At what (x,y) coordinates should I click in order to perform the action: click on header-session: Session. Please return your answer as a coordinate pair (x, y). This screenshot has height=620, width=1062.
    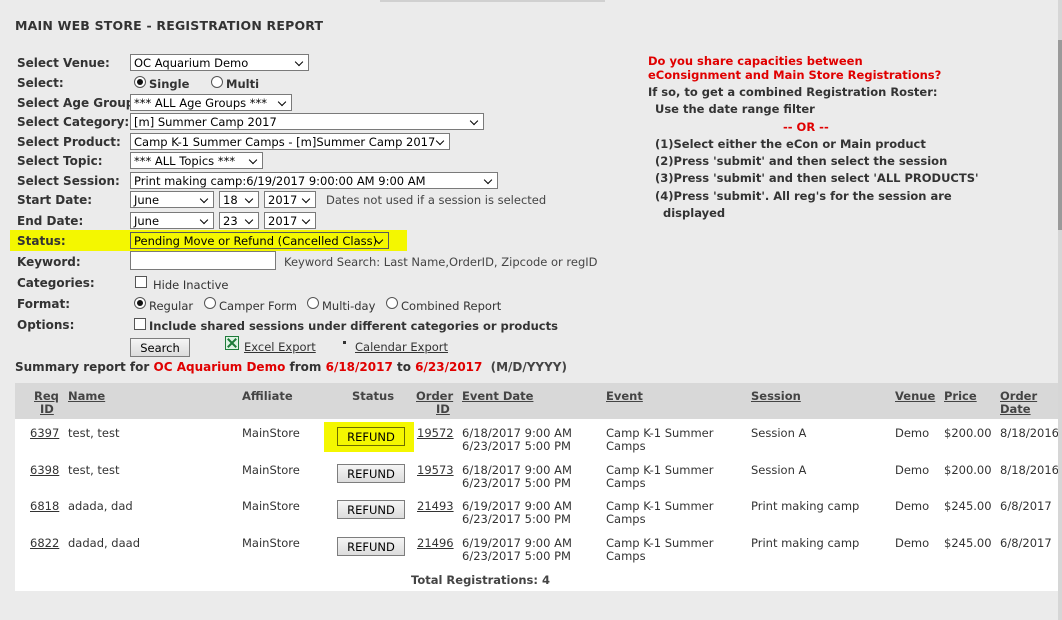
    Looking at the image, I should click on (776, 396).